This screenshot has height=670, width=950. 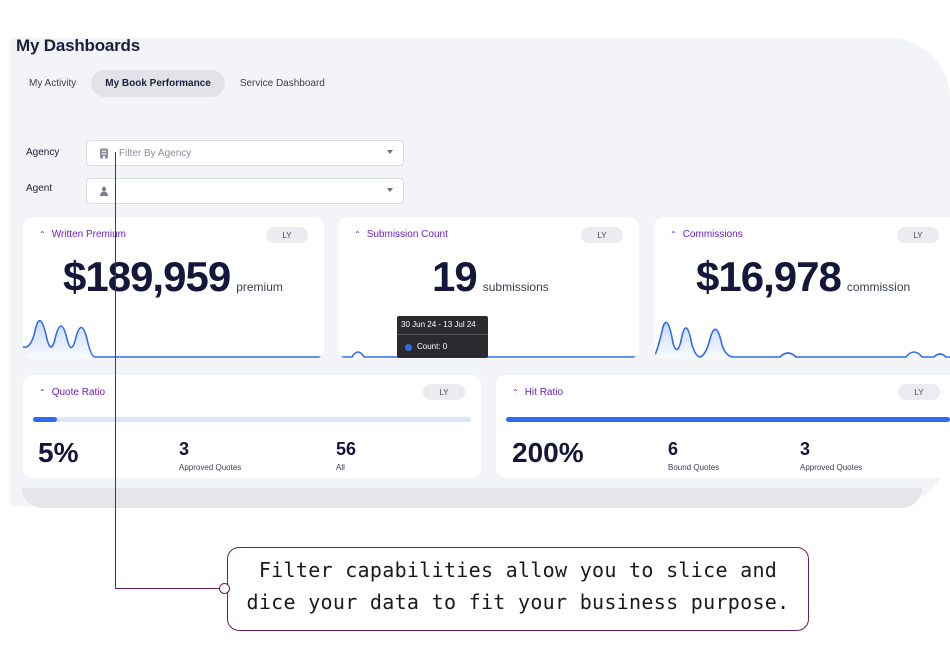 I want to click on person-icon, so click(x=104, y=191).